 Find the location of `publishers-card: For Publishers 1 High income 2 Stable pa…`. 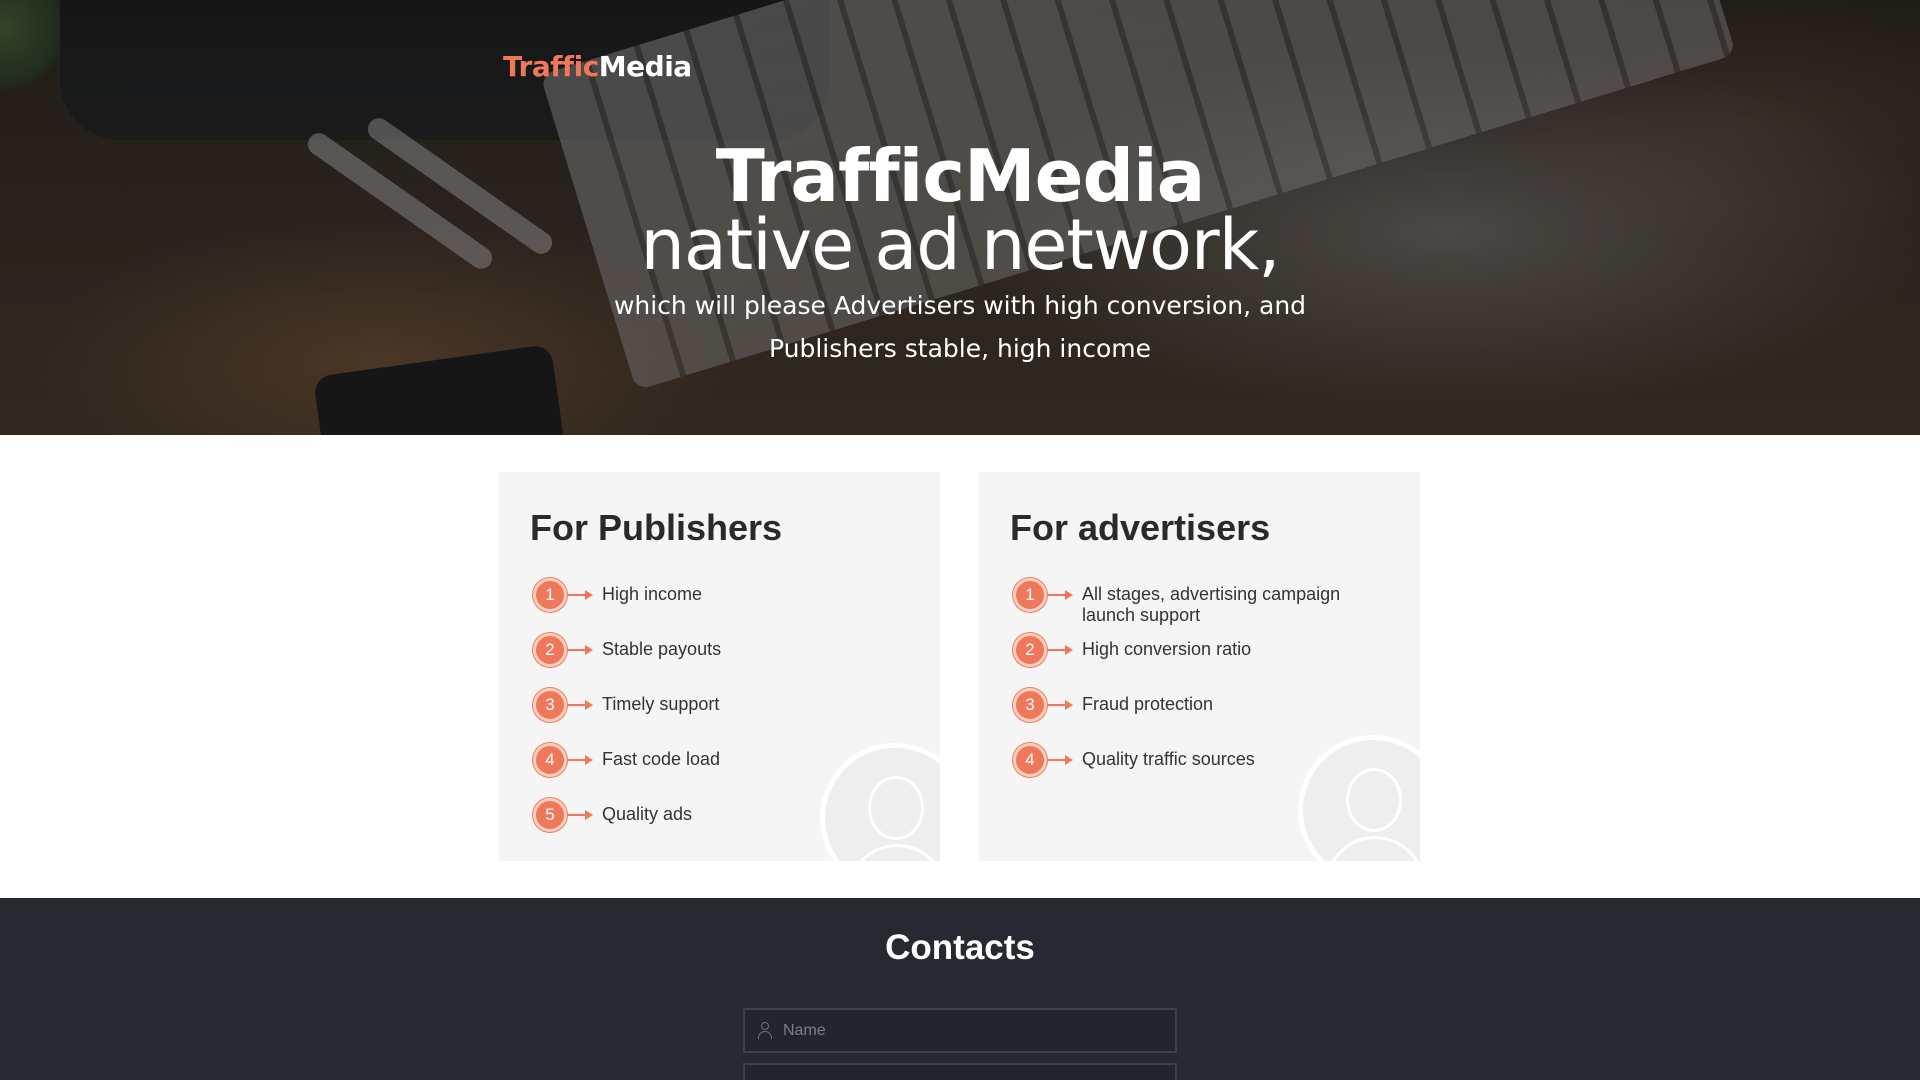

publishers-card: For Publishers 1 High income 2 Stable pa… is located at coordinates (719, 666).